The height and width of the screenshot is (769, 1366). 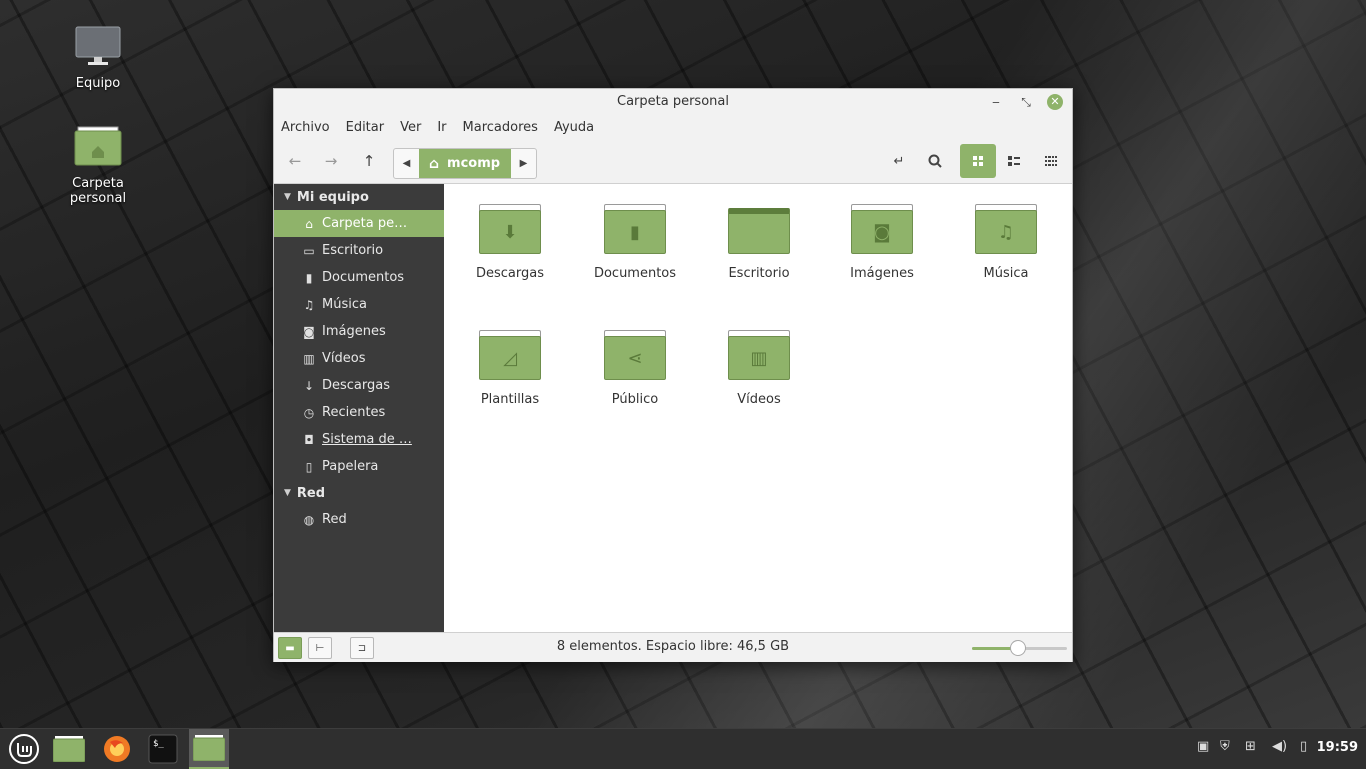 I want to click on path-crumb-home: ⌂ mcomp, so click(x=465, y=163).